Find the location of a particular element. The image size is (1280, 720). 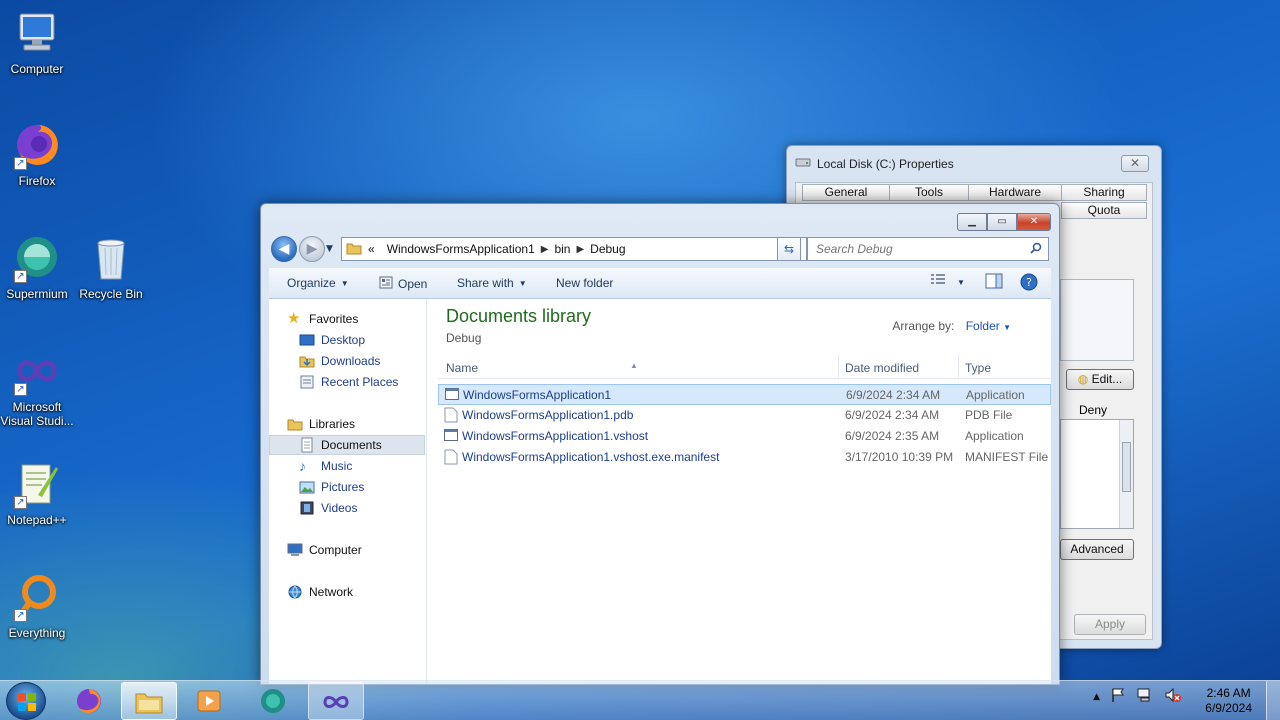

maximize-button: ▭ is located at coordinates (1002, 222).